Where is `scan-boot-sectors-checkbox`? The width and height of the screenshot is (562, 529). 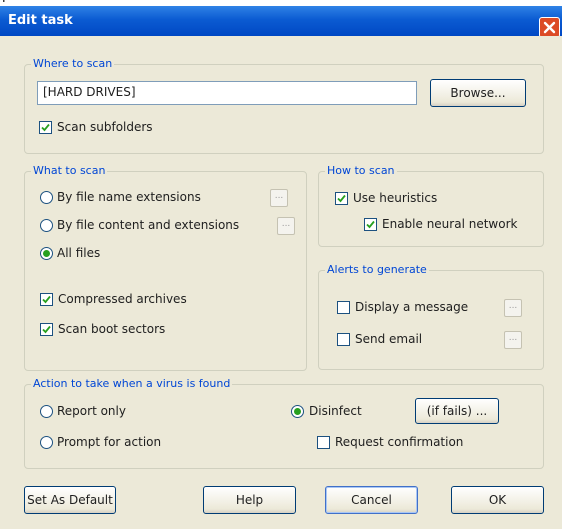
scan-boot-sectors-checkbox is located at coordinates (46, 329).